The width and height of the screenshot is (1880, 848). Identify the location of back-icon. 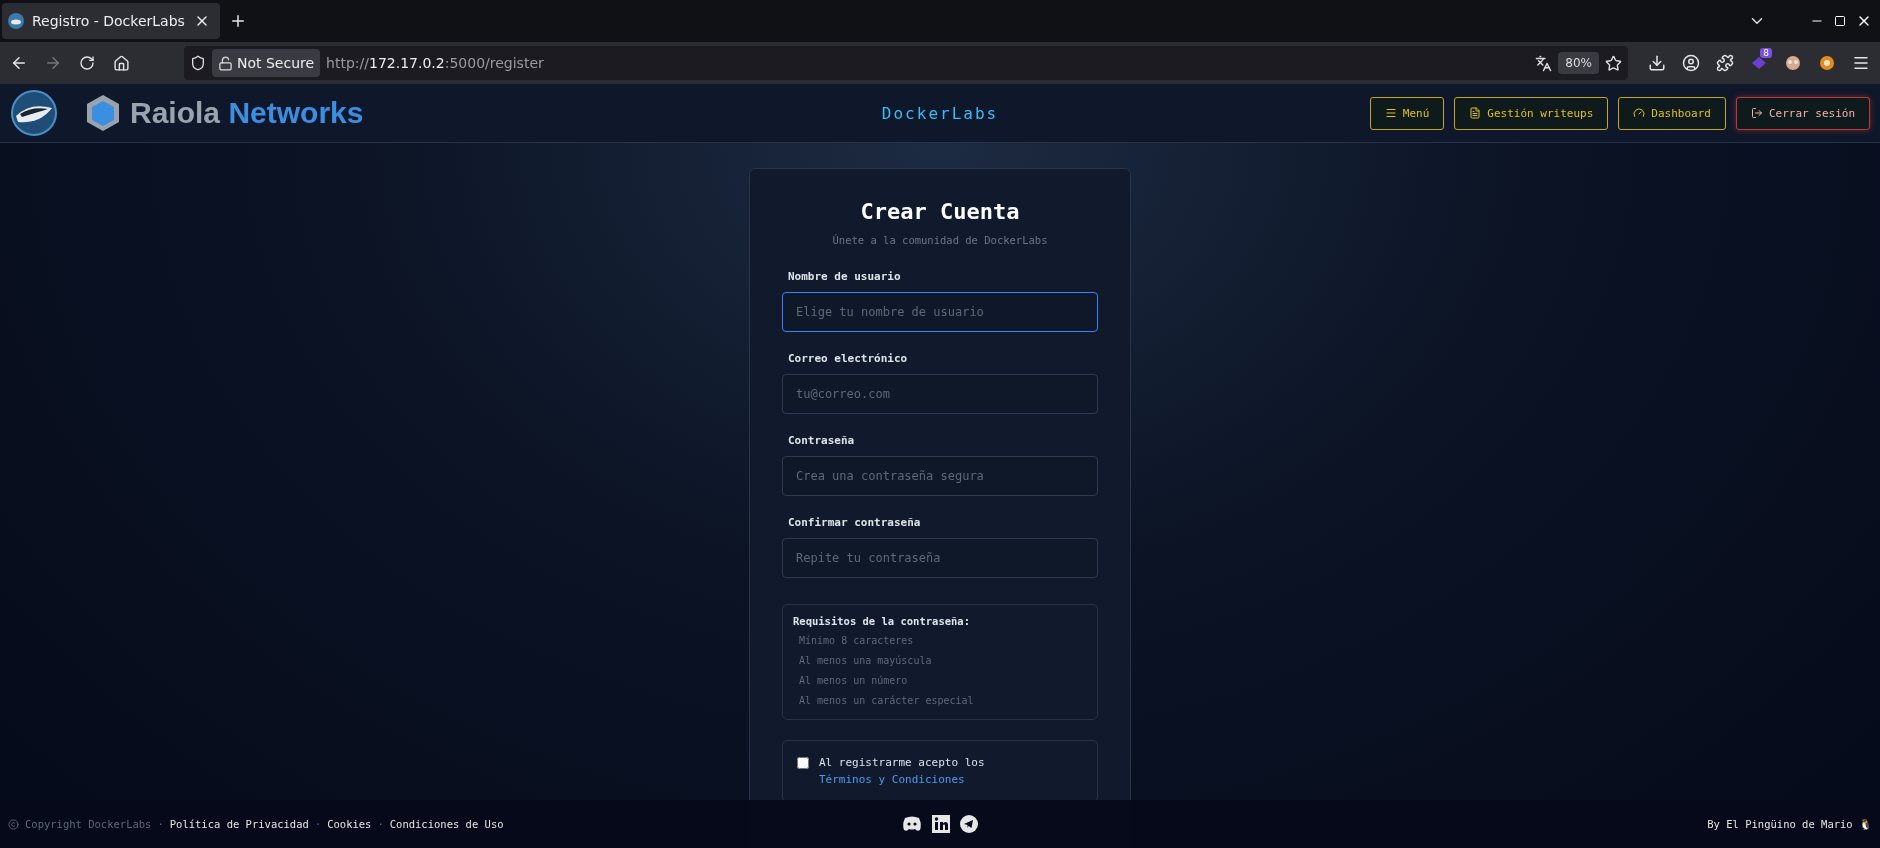
(19, 63).